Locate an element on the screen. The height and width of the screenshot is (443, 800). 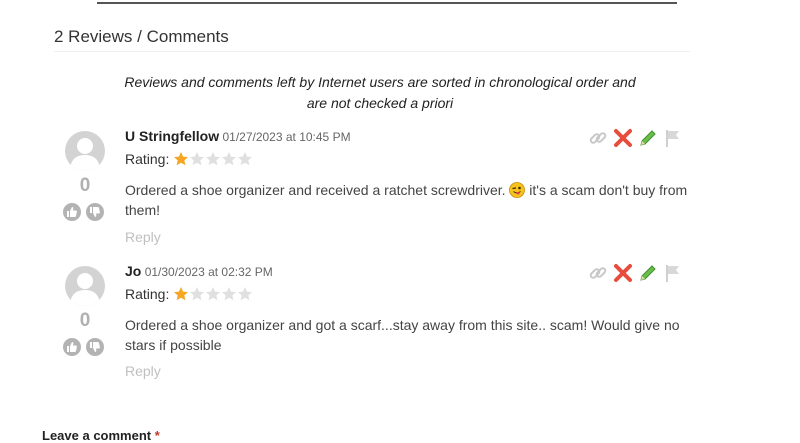
leave-comment-heading: Leave a comment * is located at coordinates (101, 435).